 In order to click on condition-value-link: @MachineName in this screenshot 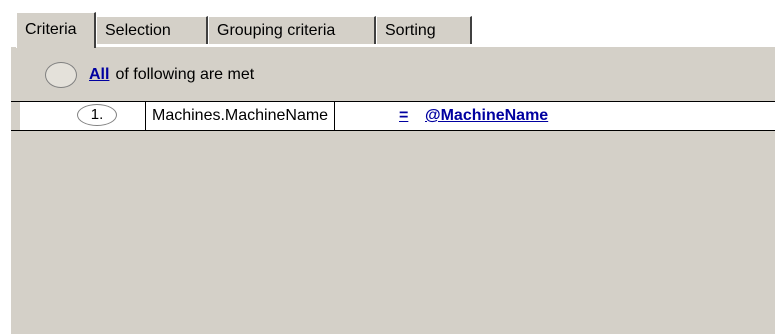, I will do `click(486, 116)`.